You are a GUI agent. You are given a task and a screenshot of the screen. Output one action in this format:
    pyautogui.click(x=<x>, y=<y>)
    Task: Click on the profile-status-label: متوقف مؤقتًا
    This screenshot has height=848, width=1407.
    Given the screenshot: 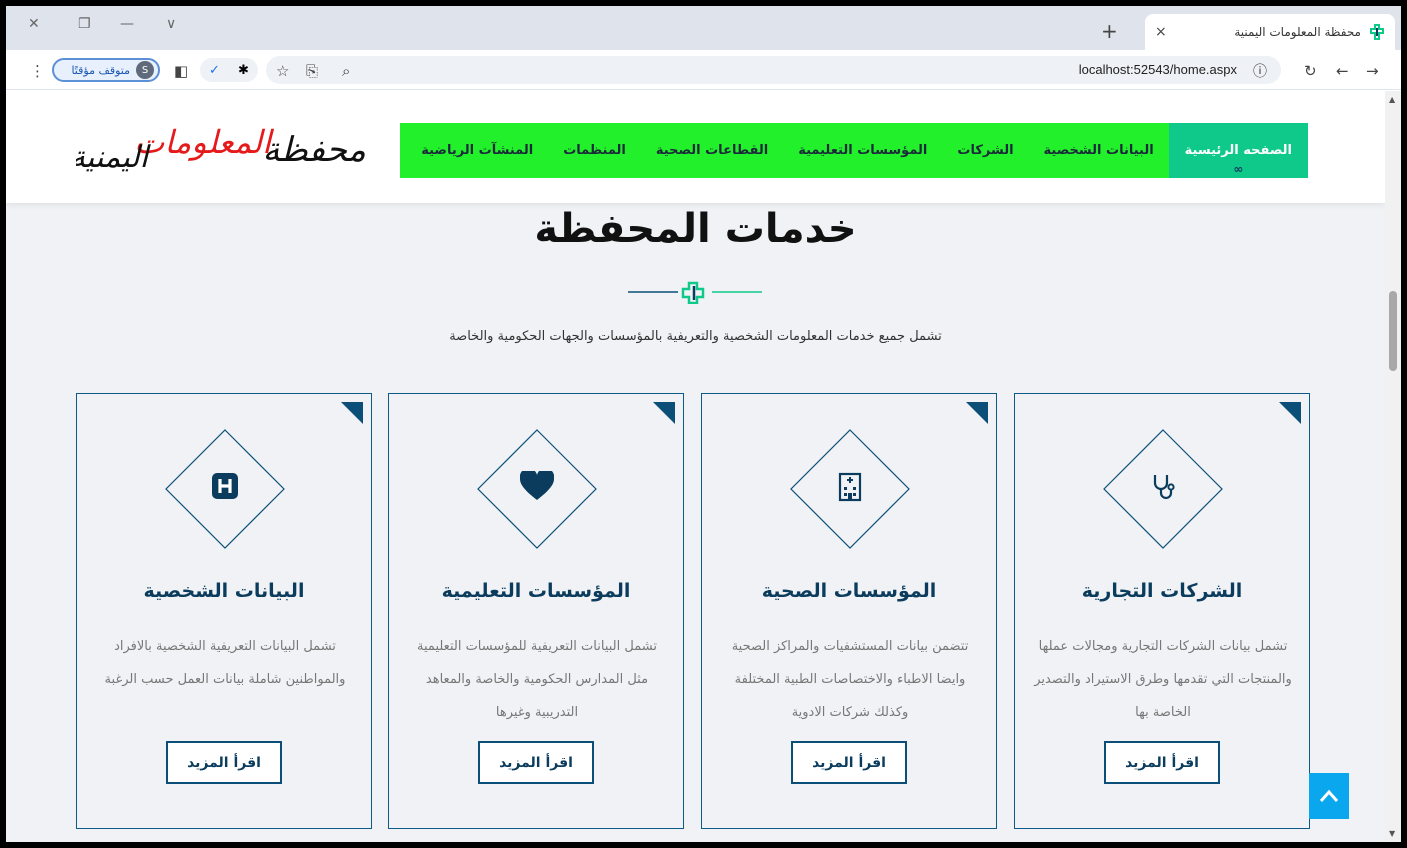 What is the action you would take?
    pyautogui.click(x=100, y=70)
    